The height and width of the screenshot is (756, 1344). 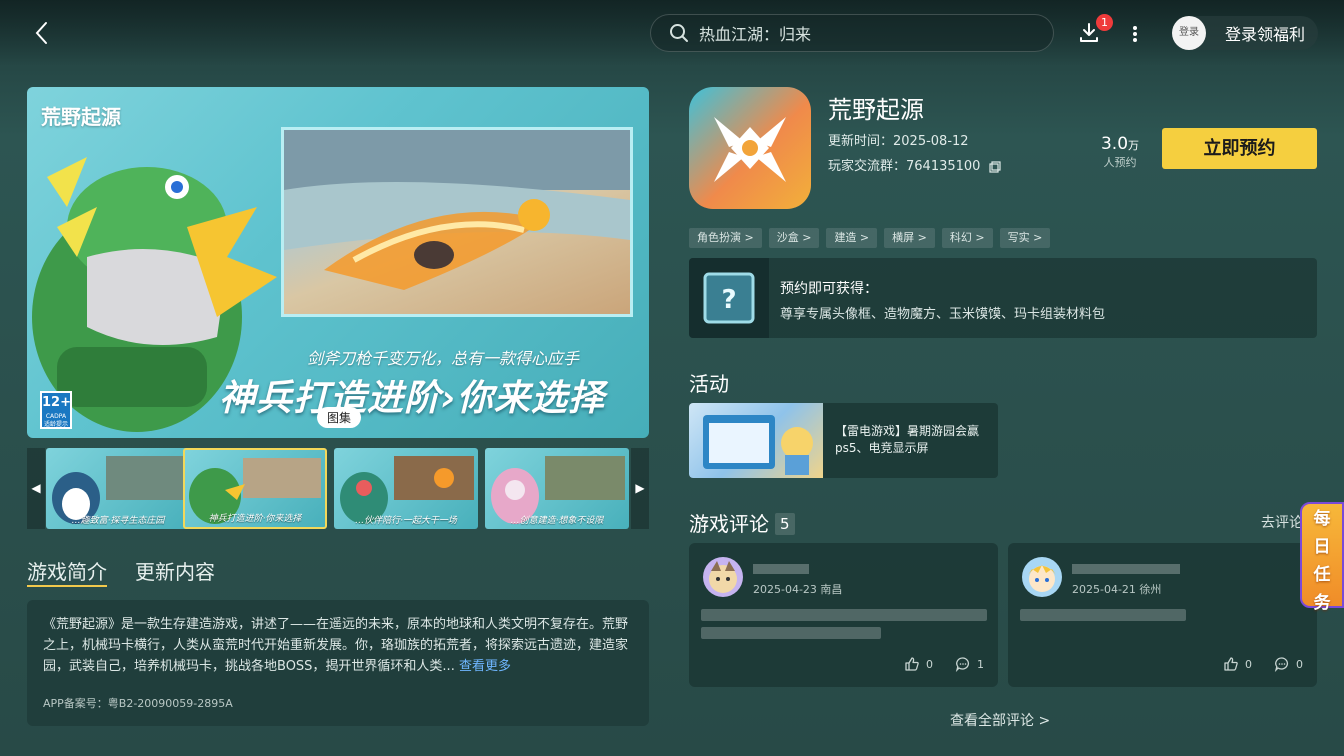 I want to click on back-button, so click(x=42, y=33).